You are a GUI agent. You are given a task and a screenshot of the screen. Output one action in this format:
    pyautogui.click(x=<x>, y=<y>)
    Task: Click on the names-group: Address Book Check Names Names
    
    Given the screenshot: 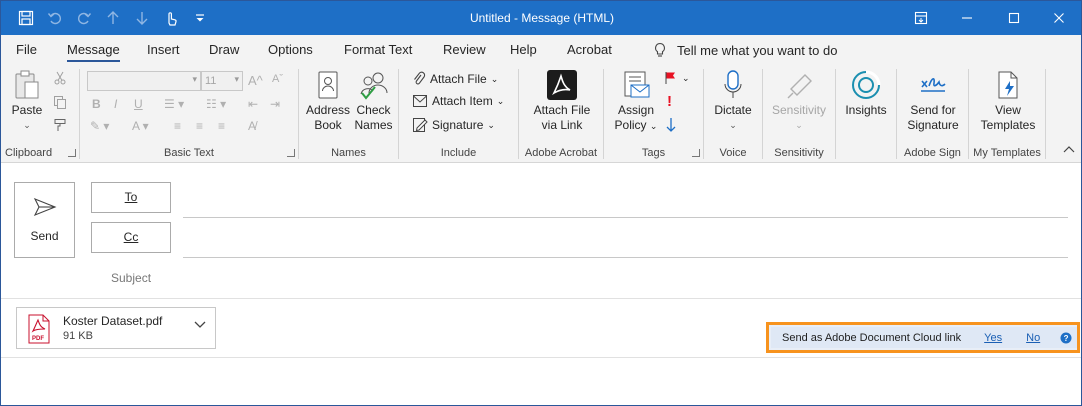 What is the action you would take?
    pyautogui.click(x=348, y=114)
    